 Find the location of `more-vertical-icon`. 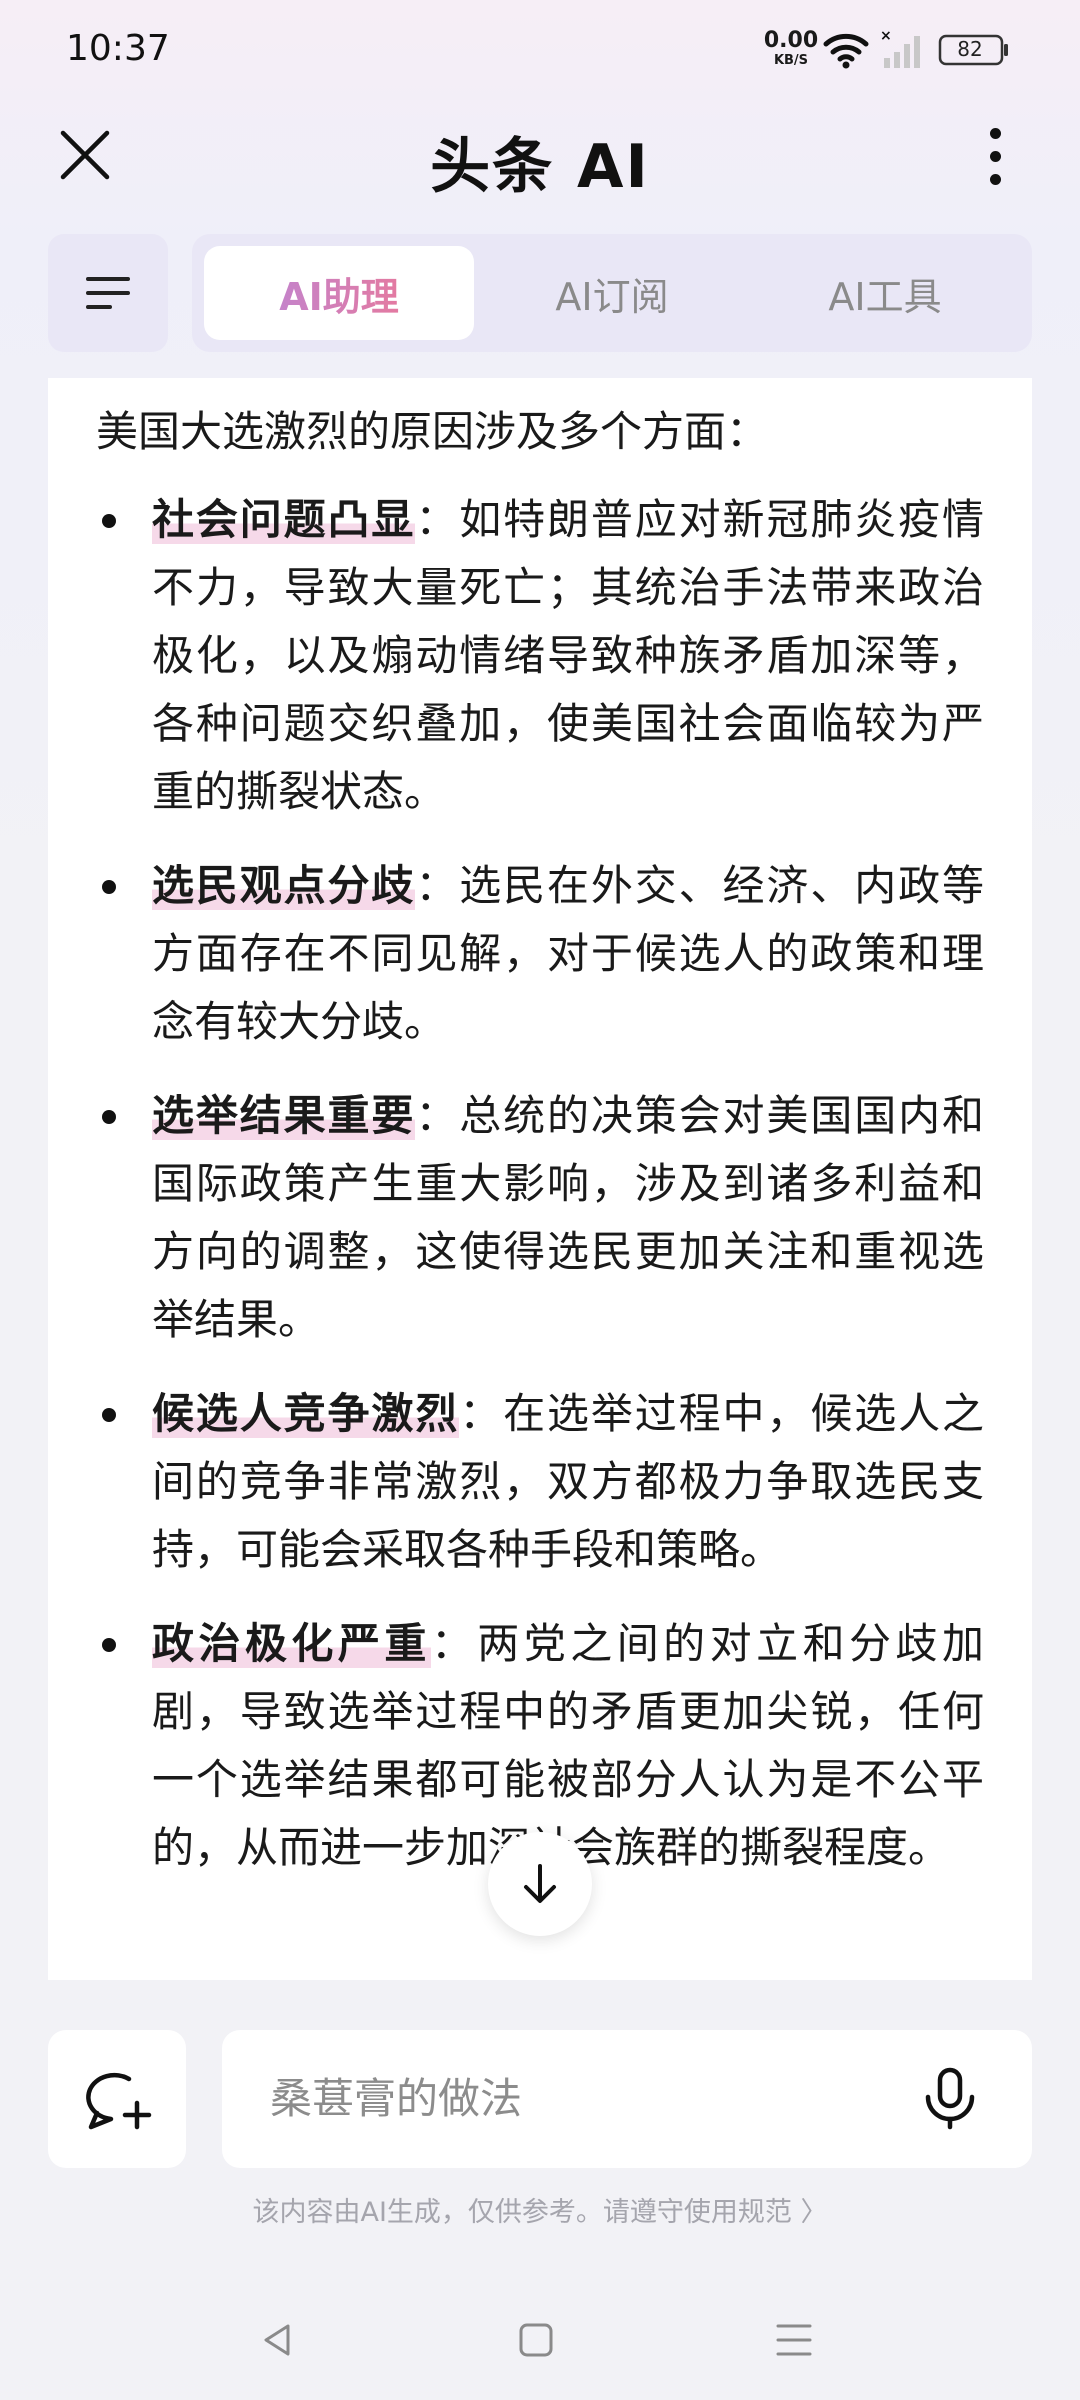

more-vertical-icon is located at coordinates (995, 133).